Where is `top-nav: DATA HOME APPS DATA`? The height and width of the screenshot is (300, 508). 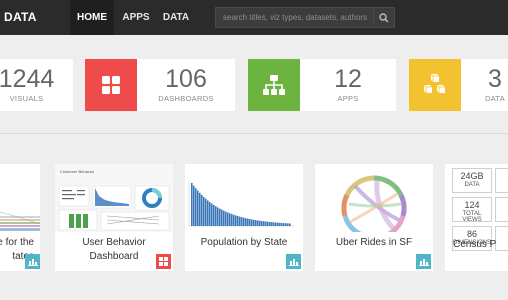 top-nav: DATA HOME APPS DATA is located at coordinates (254, 17).